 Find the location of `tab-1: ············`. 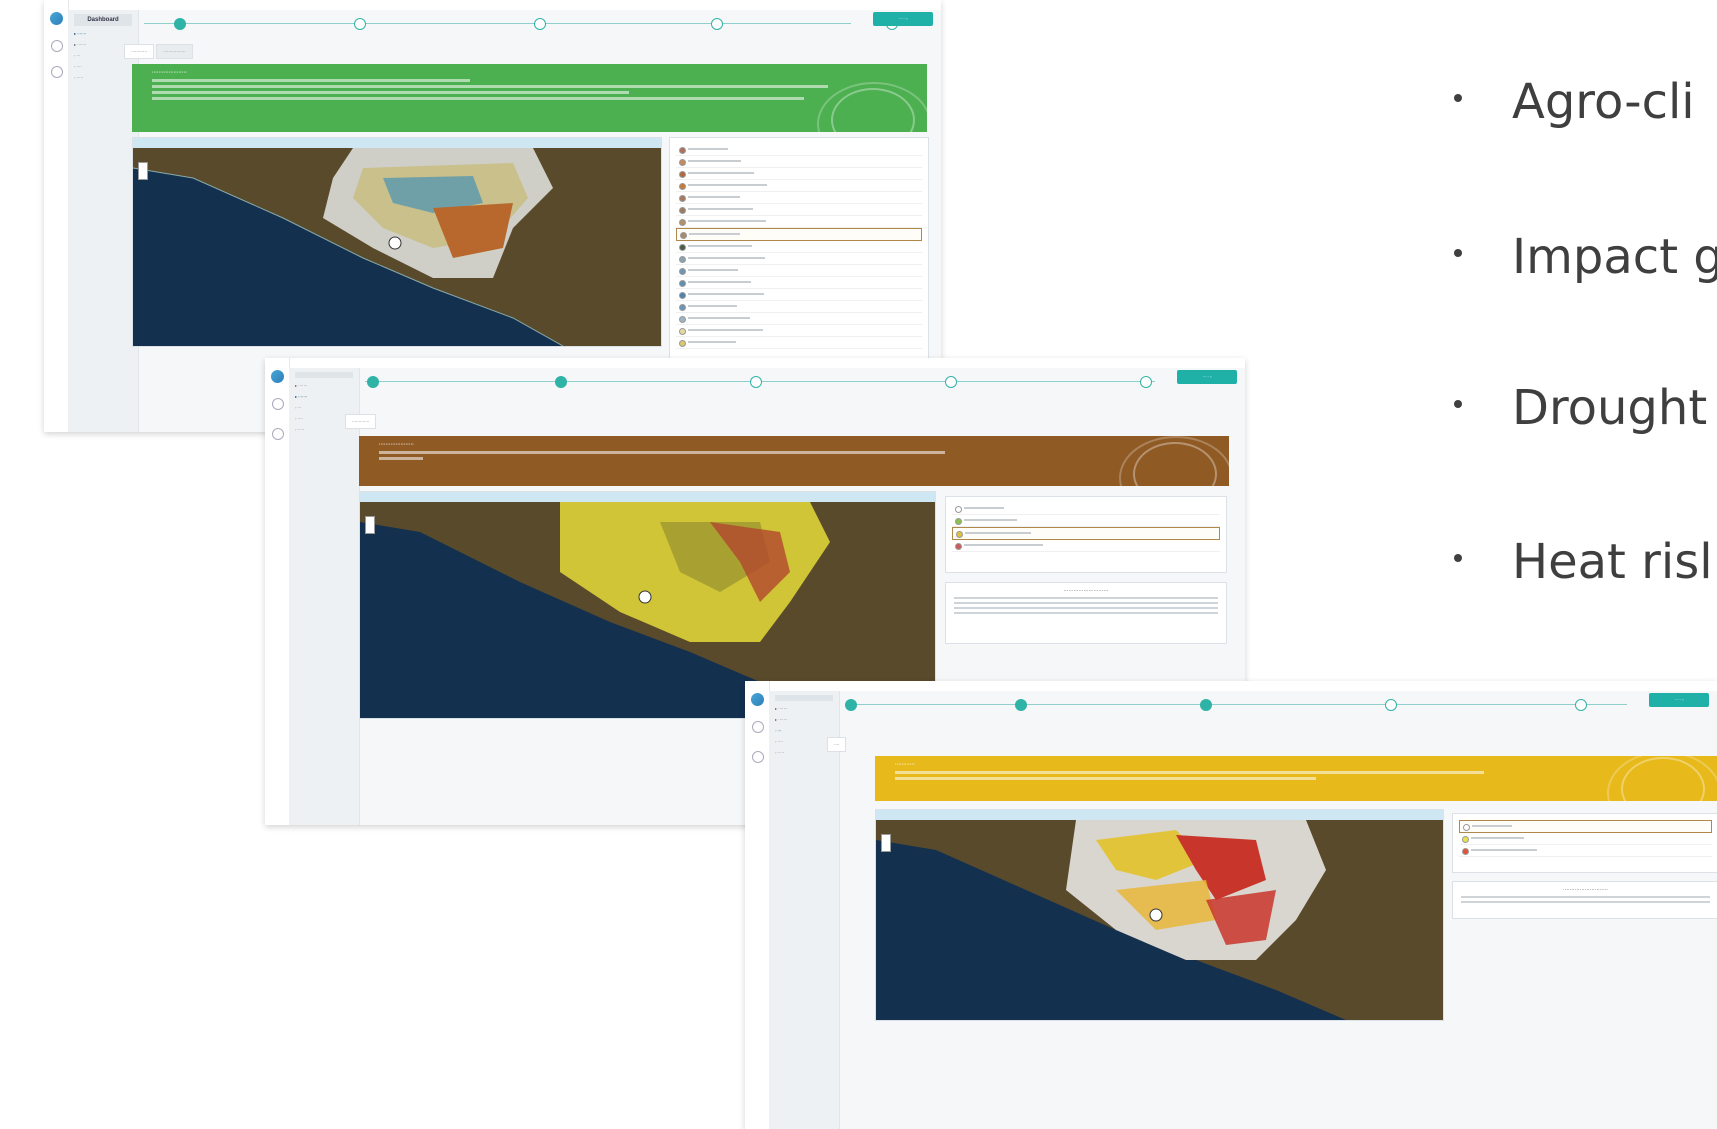

tab-1: ············ is located at coordinates (139, 51).